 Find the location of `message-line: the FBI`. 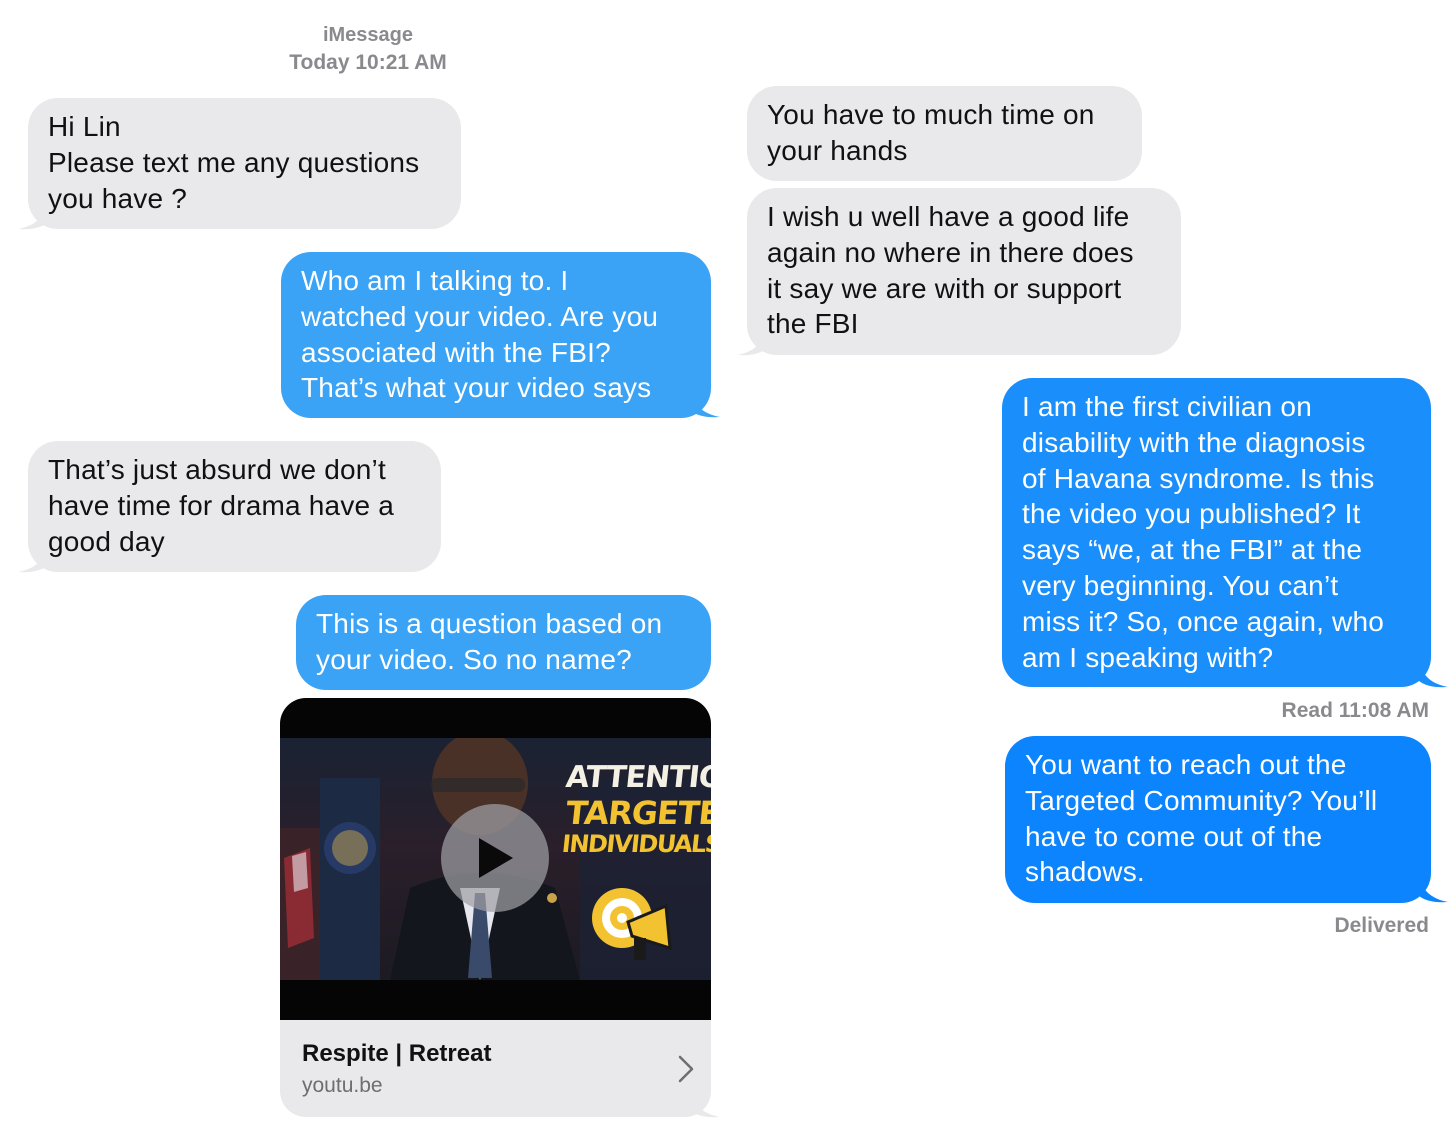

message-line: the FBI is located at coordinates (813, 324).